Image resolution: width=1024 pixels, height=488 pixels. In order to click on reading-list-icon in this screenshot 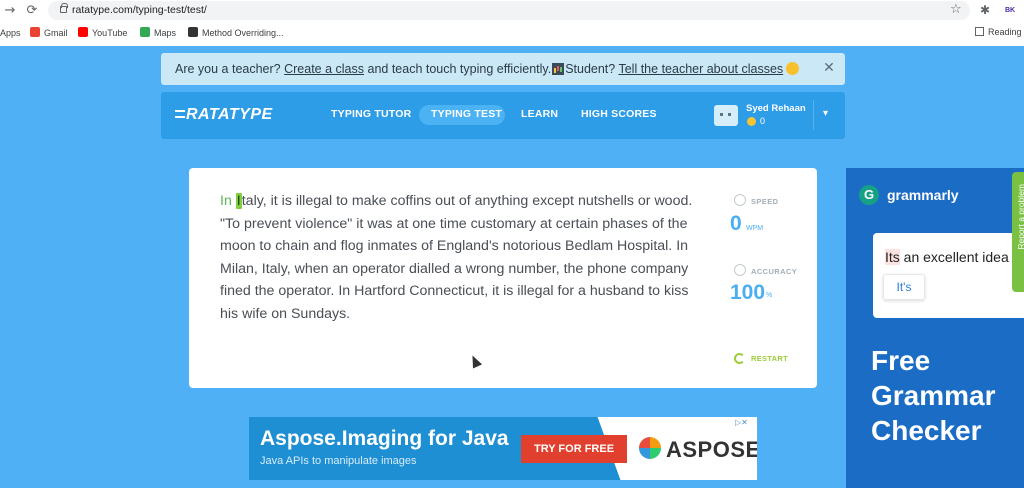, I will do `click(979, 31)`.